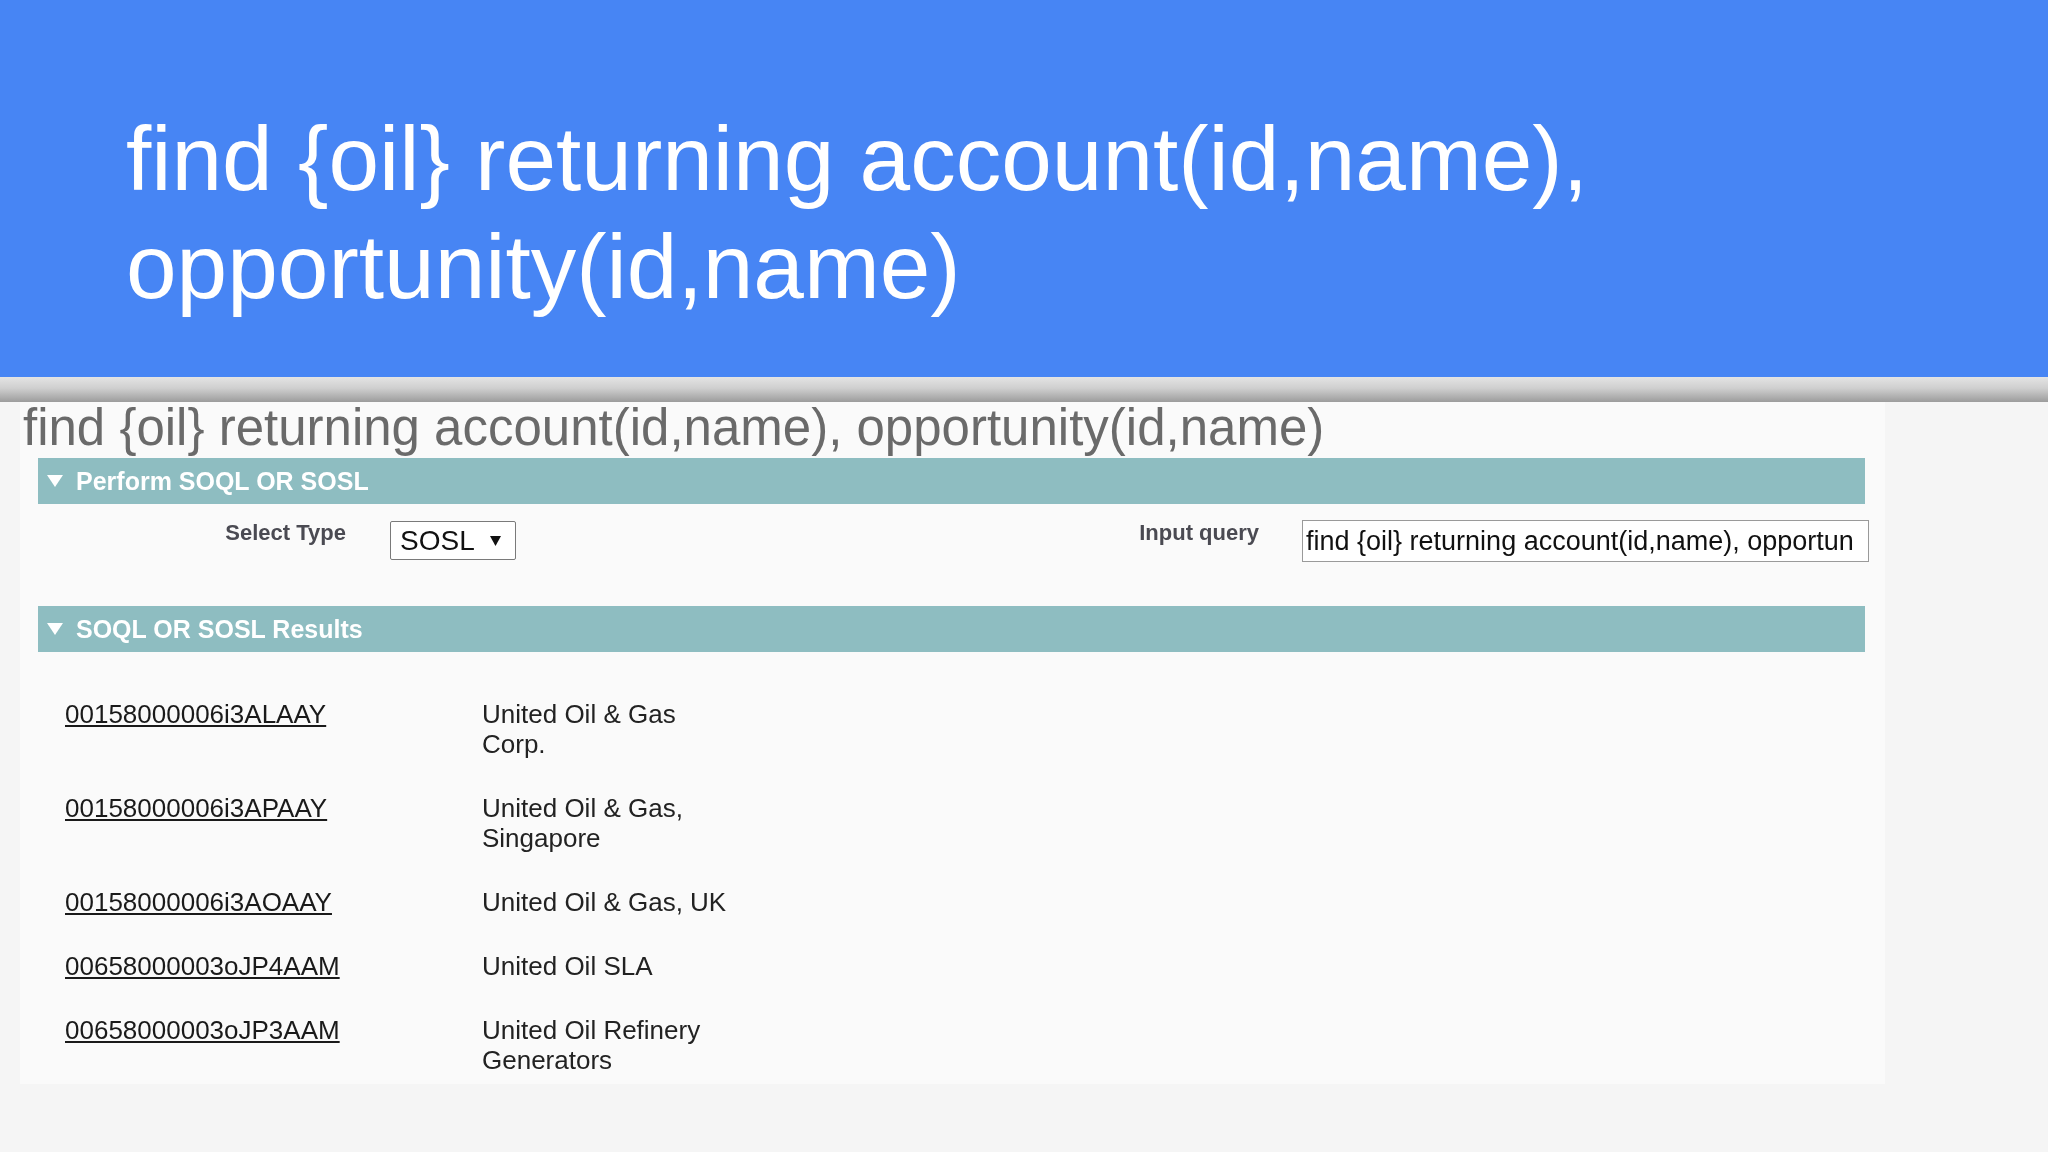 This screenshot has height=1152, width=2048. I want to click on record-name: United Oil & Gas Corp., so click(579, 729).